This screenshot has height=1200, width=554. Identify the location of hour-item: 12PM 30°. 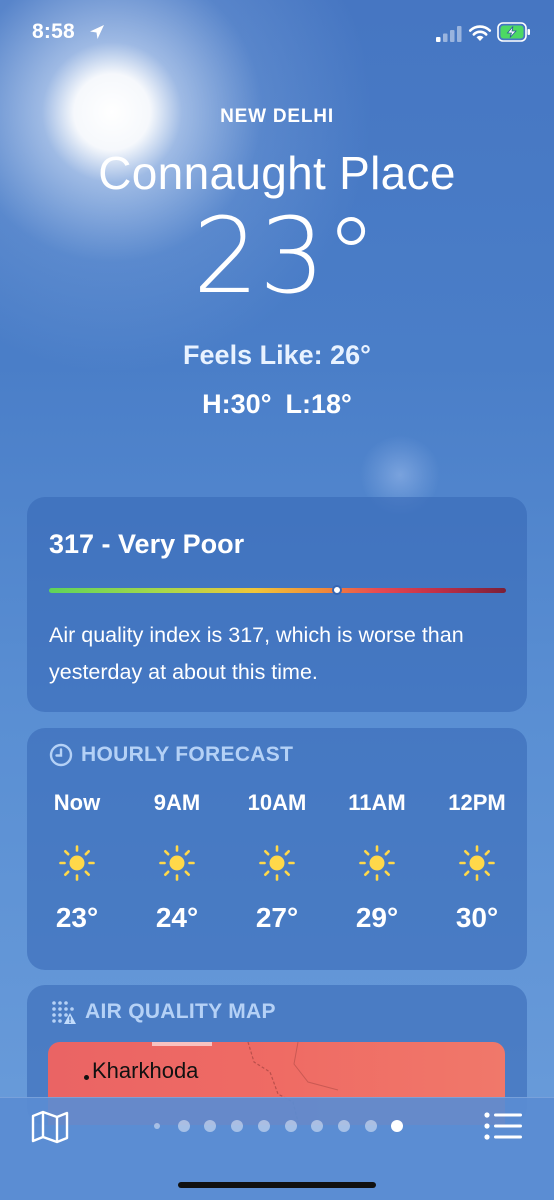
(477, 861).